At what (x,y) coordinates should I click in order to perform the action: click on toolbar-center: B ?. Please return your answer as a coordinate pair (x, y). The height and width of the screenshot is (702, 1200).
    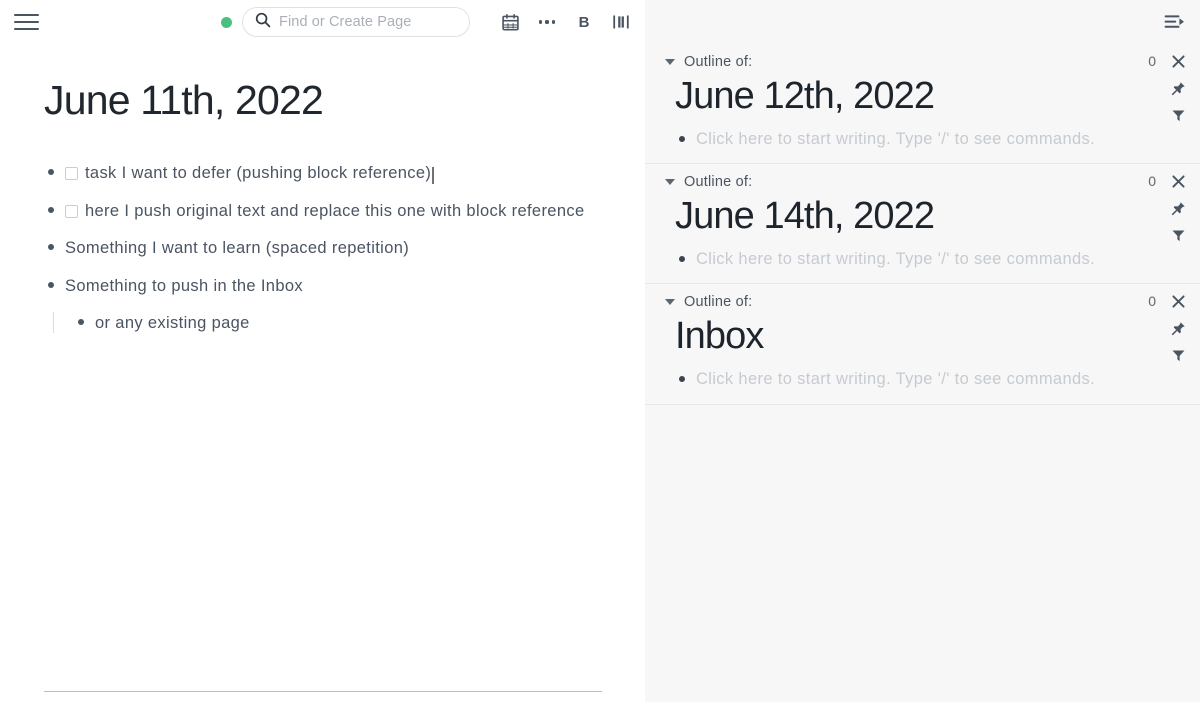
    Looking at the image, I should click on (445, 22).